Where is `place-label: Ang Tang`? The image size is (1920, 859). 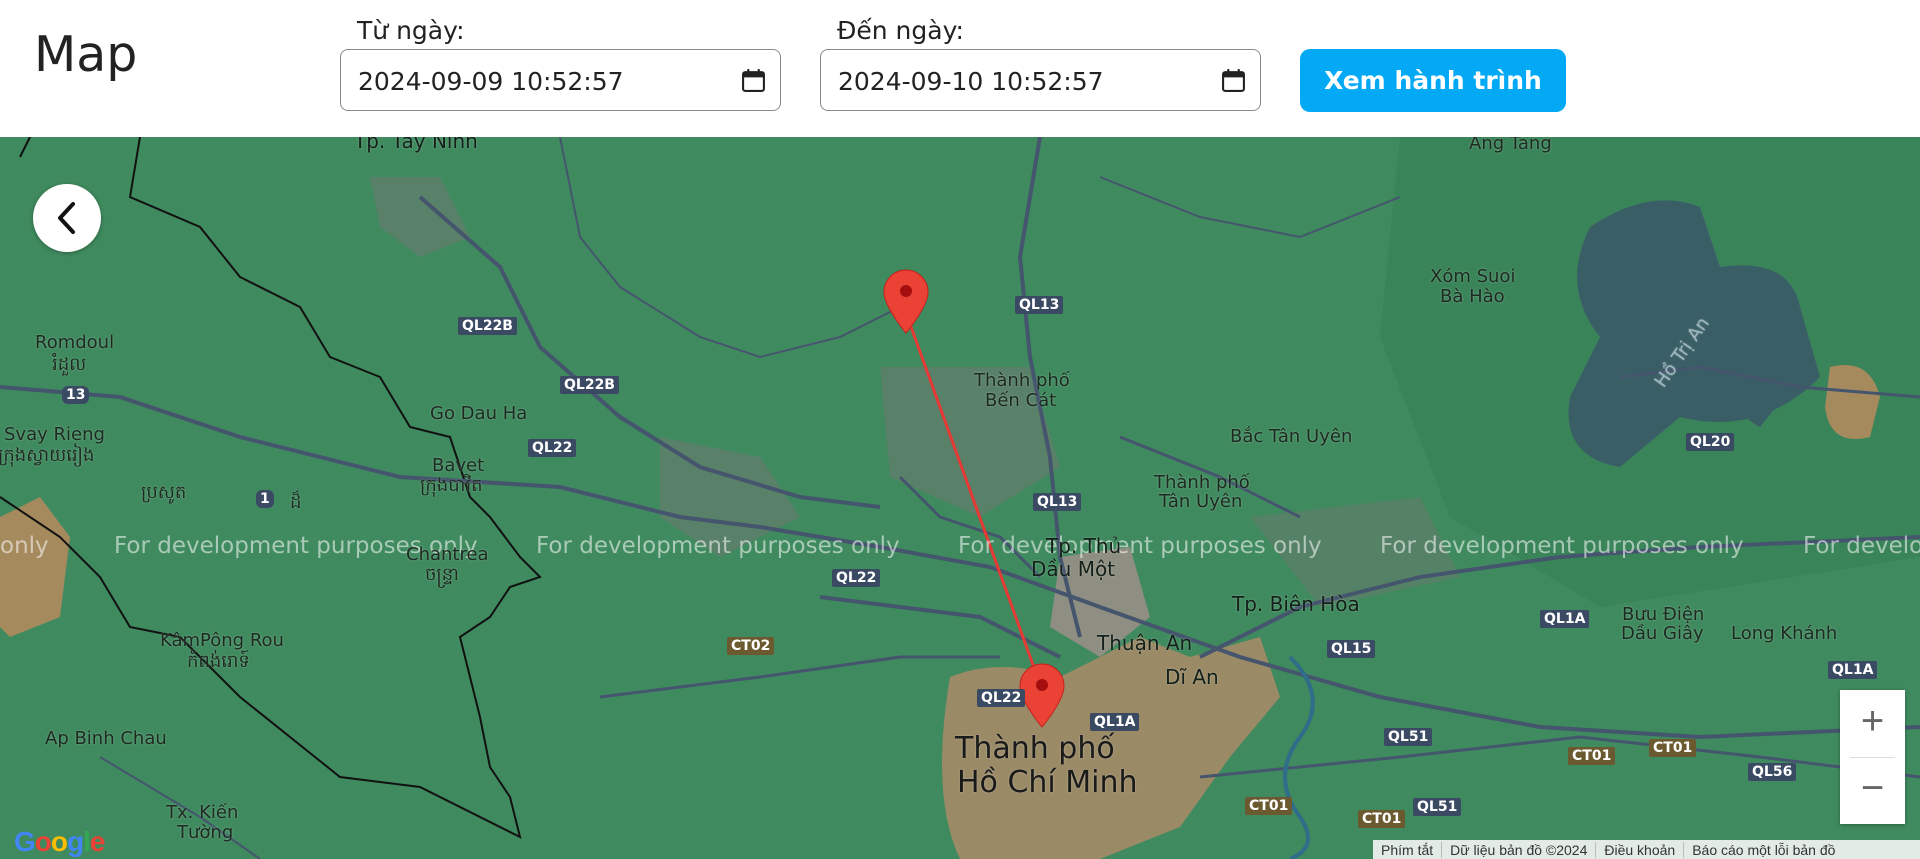
place-label: Ang Tang is located at coordinates (1510, 145).